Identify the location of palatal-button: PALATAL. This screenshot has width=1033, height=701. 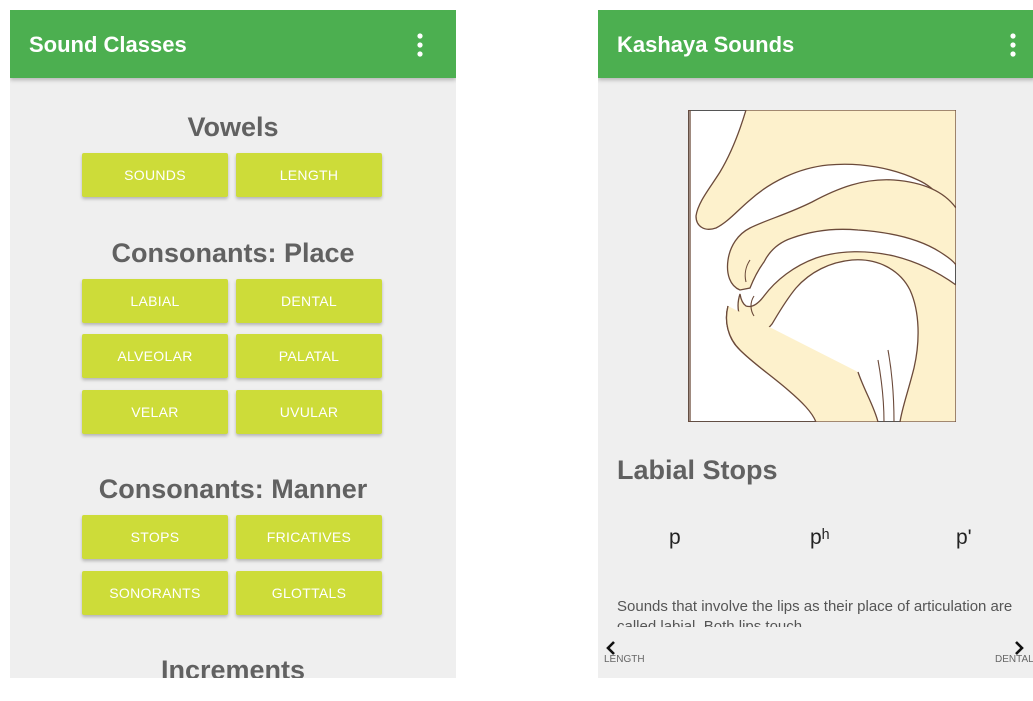
(309, 356).